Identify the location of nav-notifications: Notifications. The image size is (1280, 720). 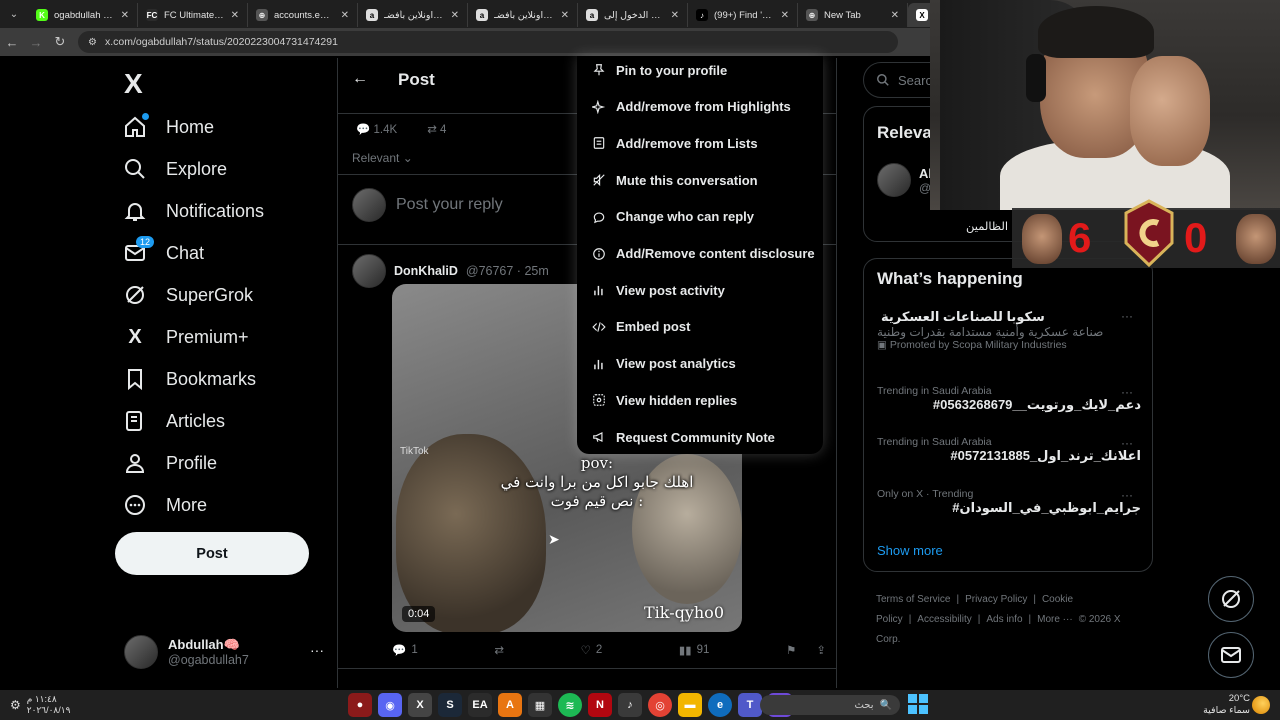
(193, 211).